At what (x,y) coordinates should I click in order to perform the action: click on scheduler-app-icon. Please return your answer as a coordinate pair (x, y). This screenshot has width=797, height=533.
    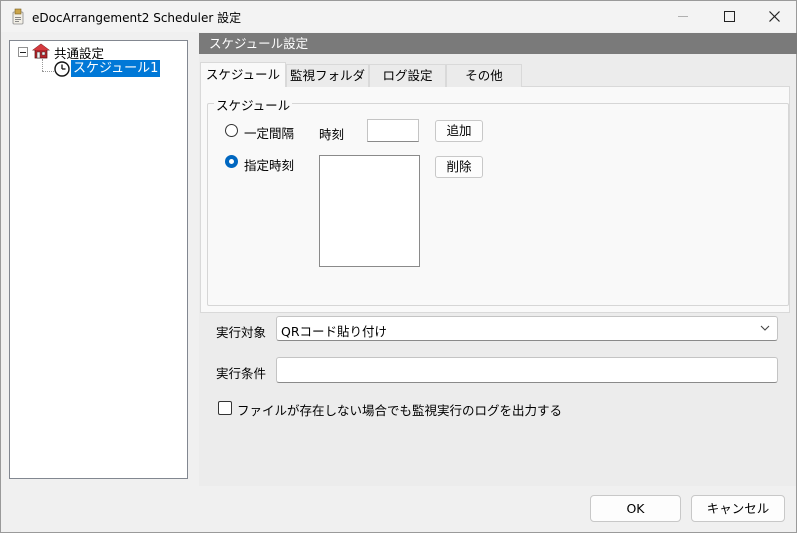
    Looking at the image, I should click on (18, 16).